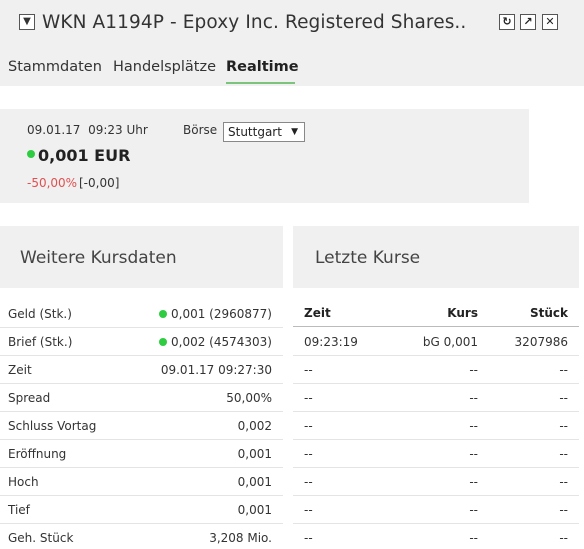  Describe the element at coordinates (550, 22) in the screenshot. I see `close-icon: ✕` at that location.